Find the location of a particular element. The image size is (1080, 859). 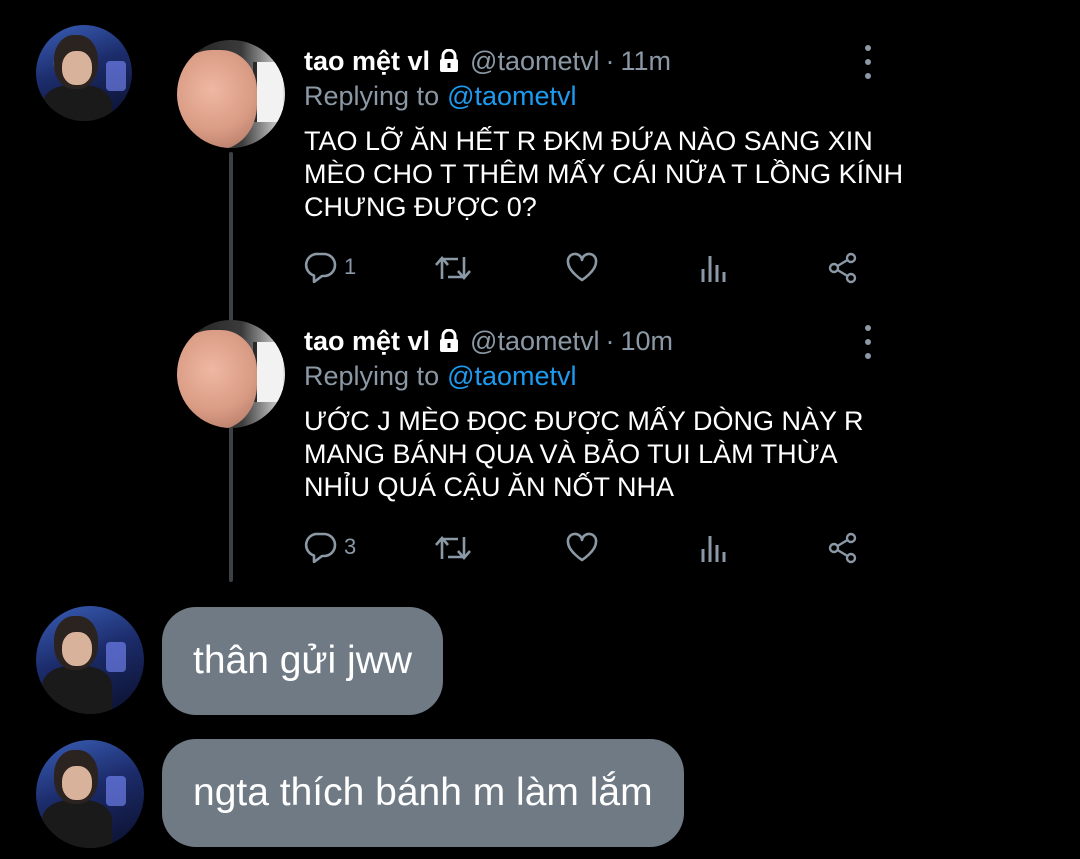

message-text: ngta thích bánh m làm lắm is located at coordinates (423, 792).